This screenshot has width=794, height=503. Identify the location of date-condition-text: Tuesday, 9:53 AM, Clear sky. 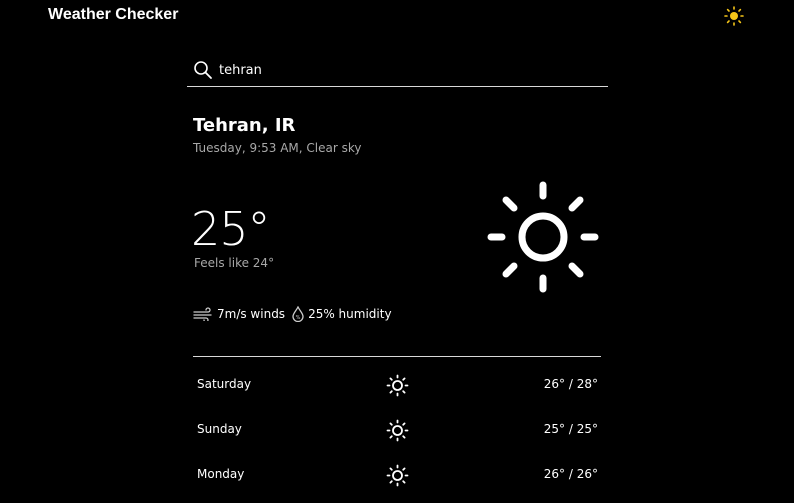
(277, 148).